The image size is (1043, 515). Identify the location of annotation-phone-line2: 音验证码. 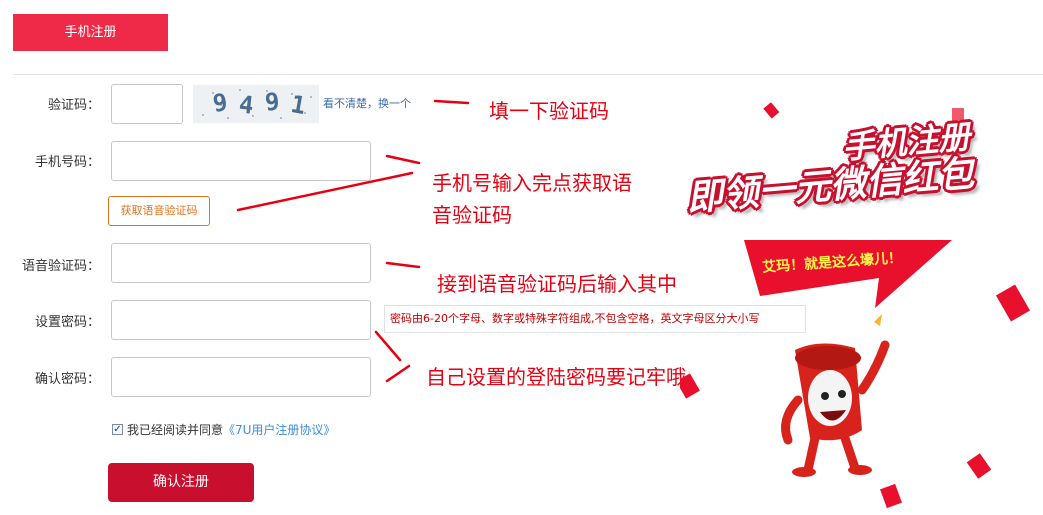
(472, 215).